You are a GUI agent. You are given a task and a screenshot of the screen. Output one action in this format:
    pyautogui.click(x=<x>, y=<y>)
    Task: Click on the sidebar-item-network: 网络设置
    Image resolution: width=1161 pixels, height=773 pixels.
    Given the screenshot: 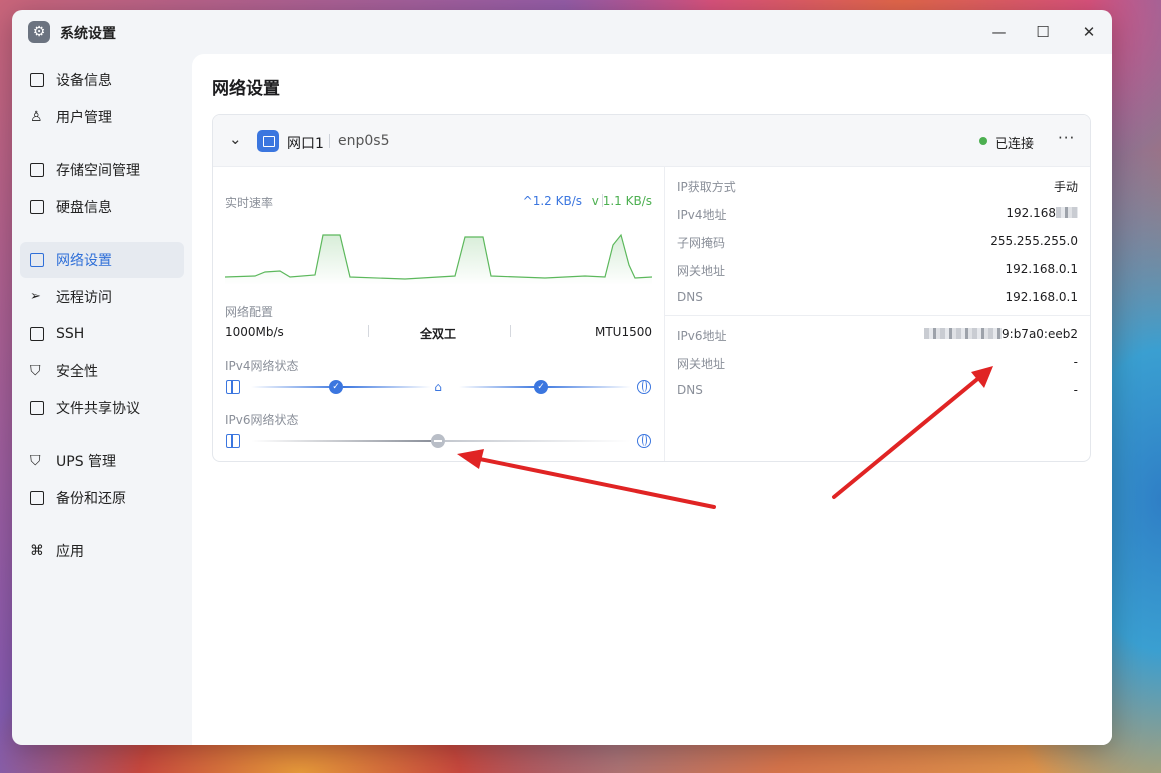 What is the action you would take?
    pyautogui.click(x=102, y=260)
    